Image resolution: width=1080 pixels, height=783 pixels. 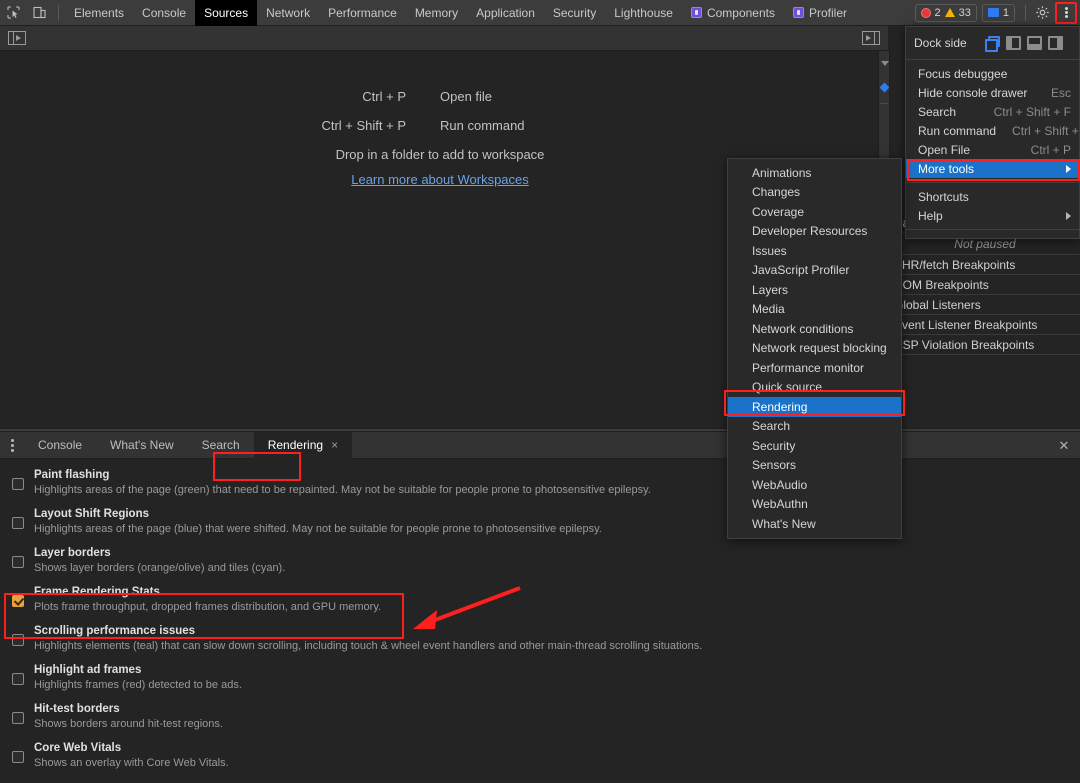 What do you see at coordinates (226, 13) in the screenshot?
I see `main-tab-sources: Sources` at bounding box center [226, 13].